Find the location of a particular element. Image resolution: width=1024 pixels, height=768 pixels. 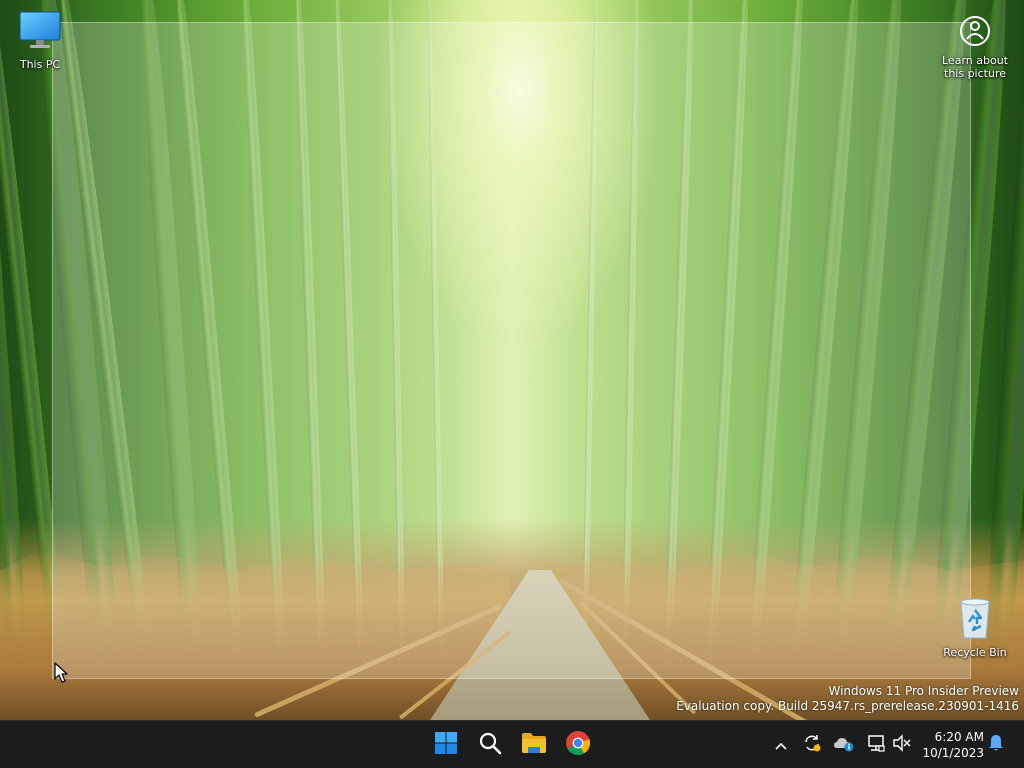

chrome-button is located at coordinates (578, 745).